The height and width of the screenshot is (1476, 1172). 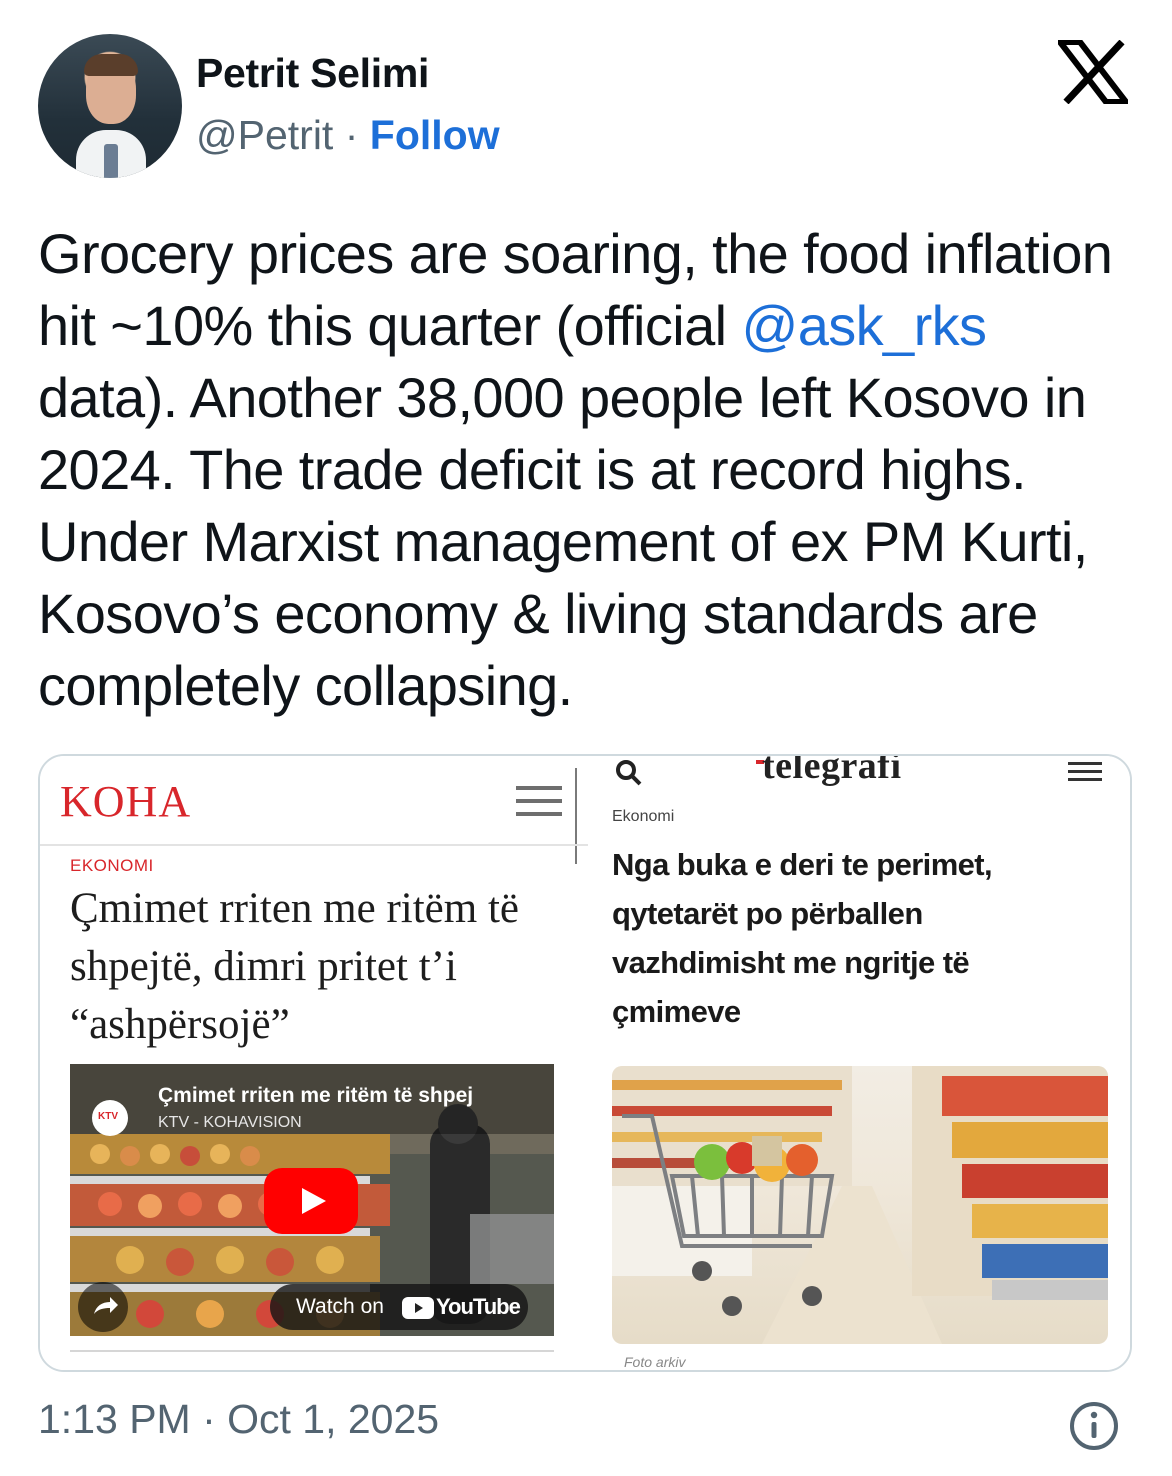 What do you see at coordinates (1093, 72) in the screenshot?
I see `x-logo-icon` at bounding box center [1093, 72].